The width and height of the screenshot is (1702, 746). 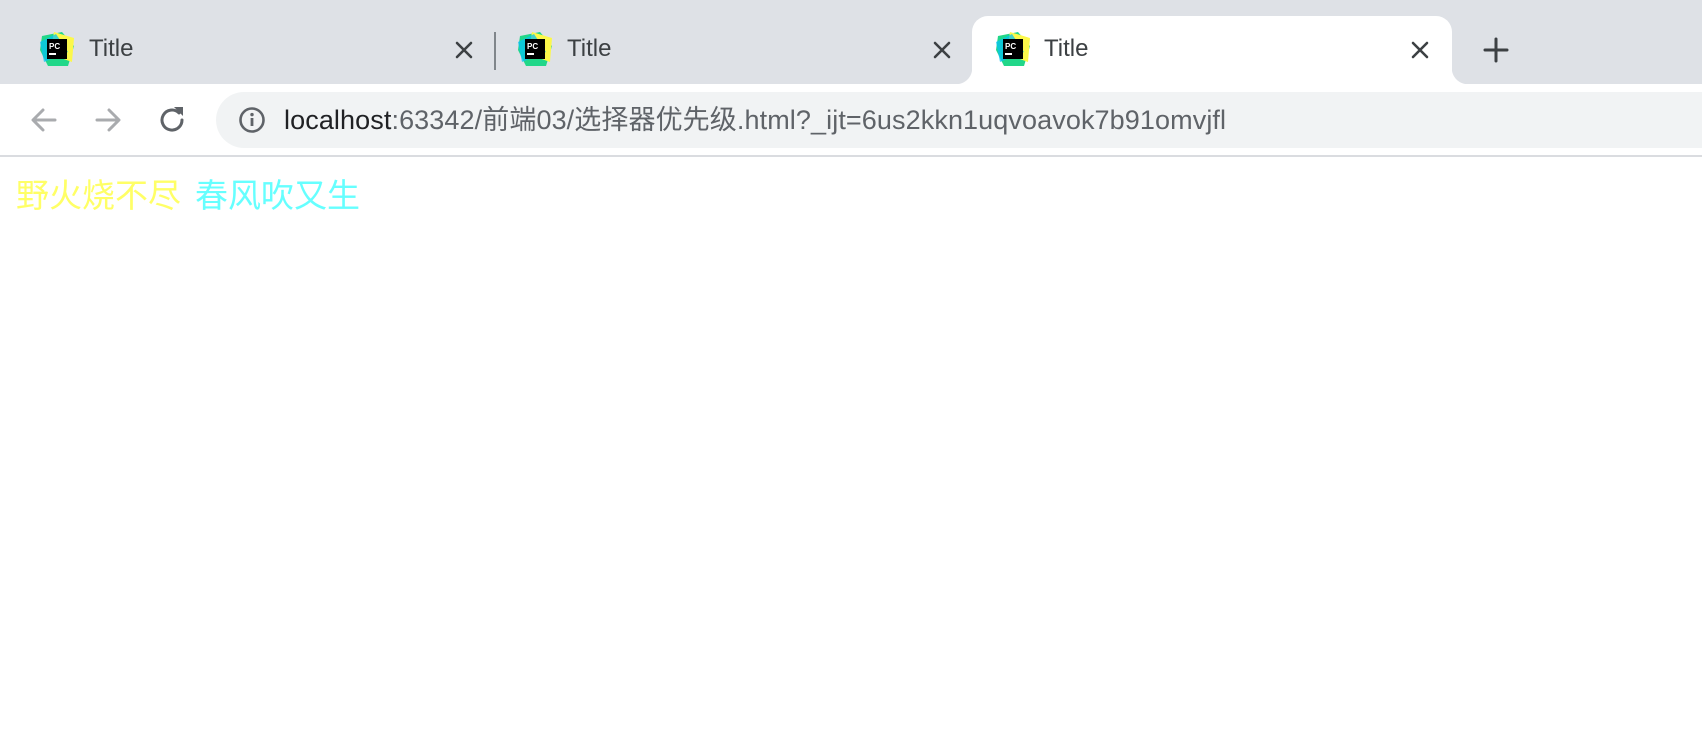 I want to click on colored-text-2: 春风吹又生, so click(x=277, y=195).